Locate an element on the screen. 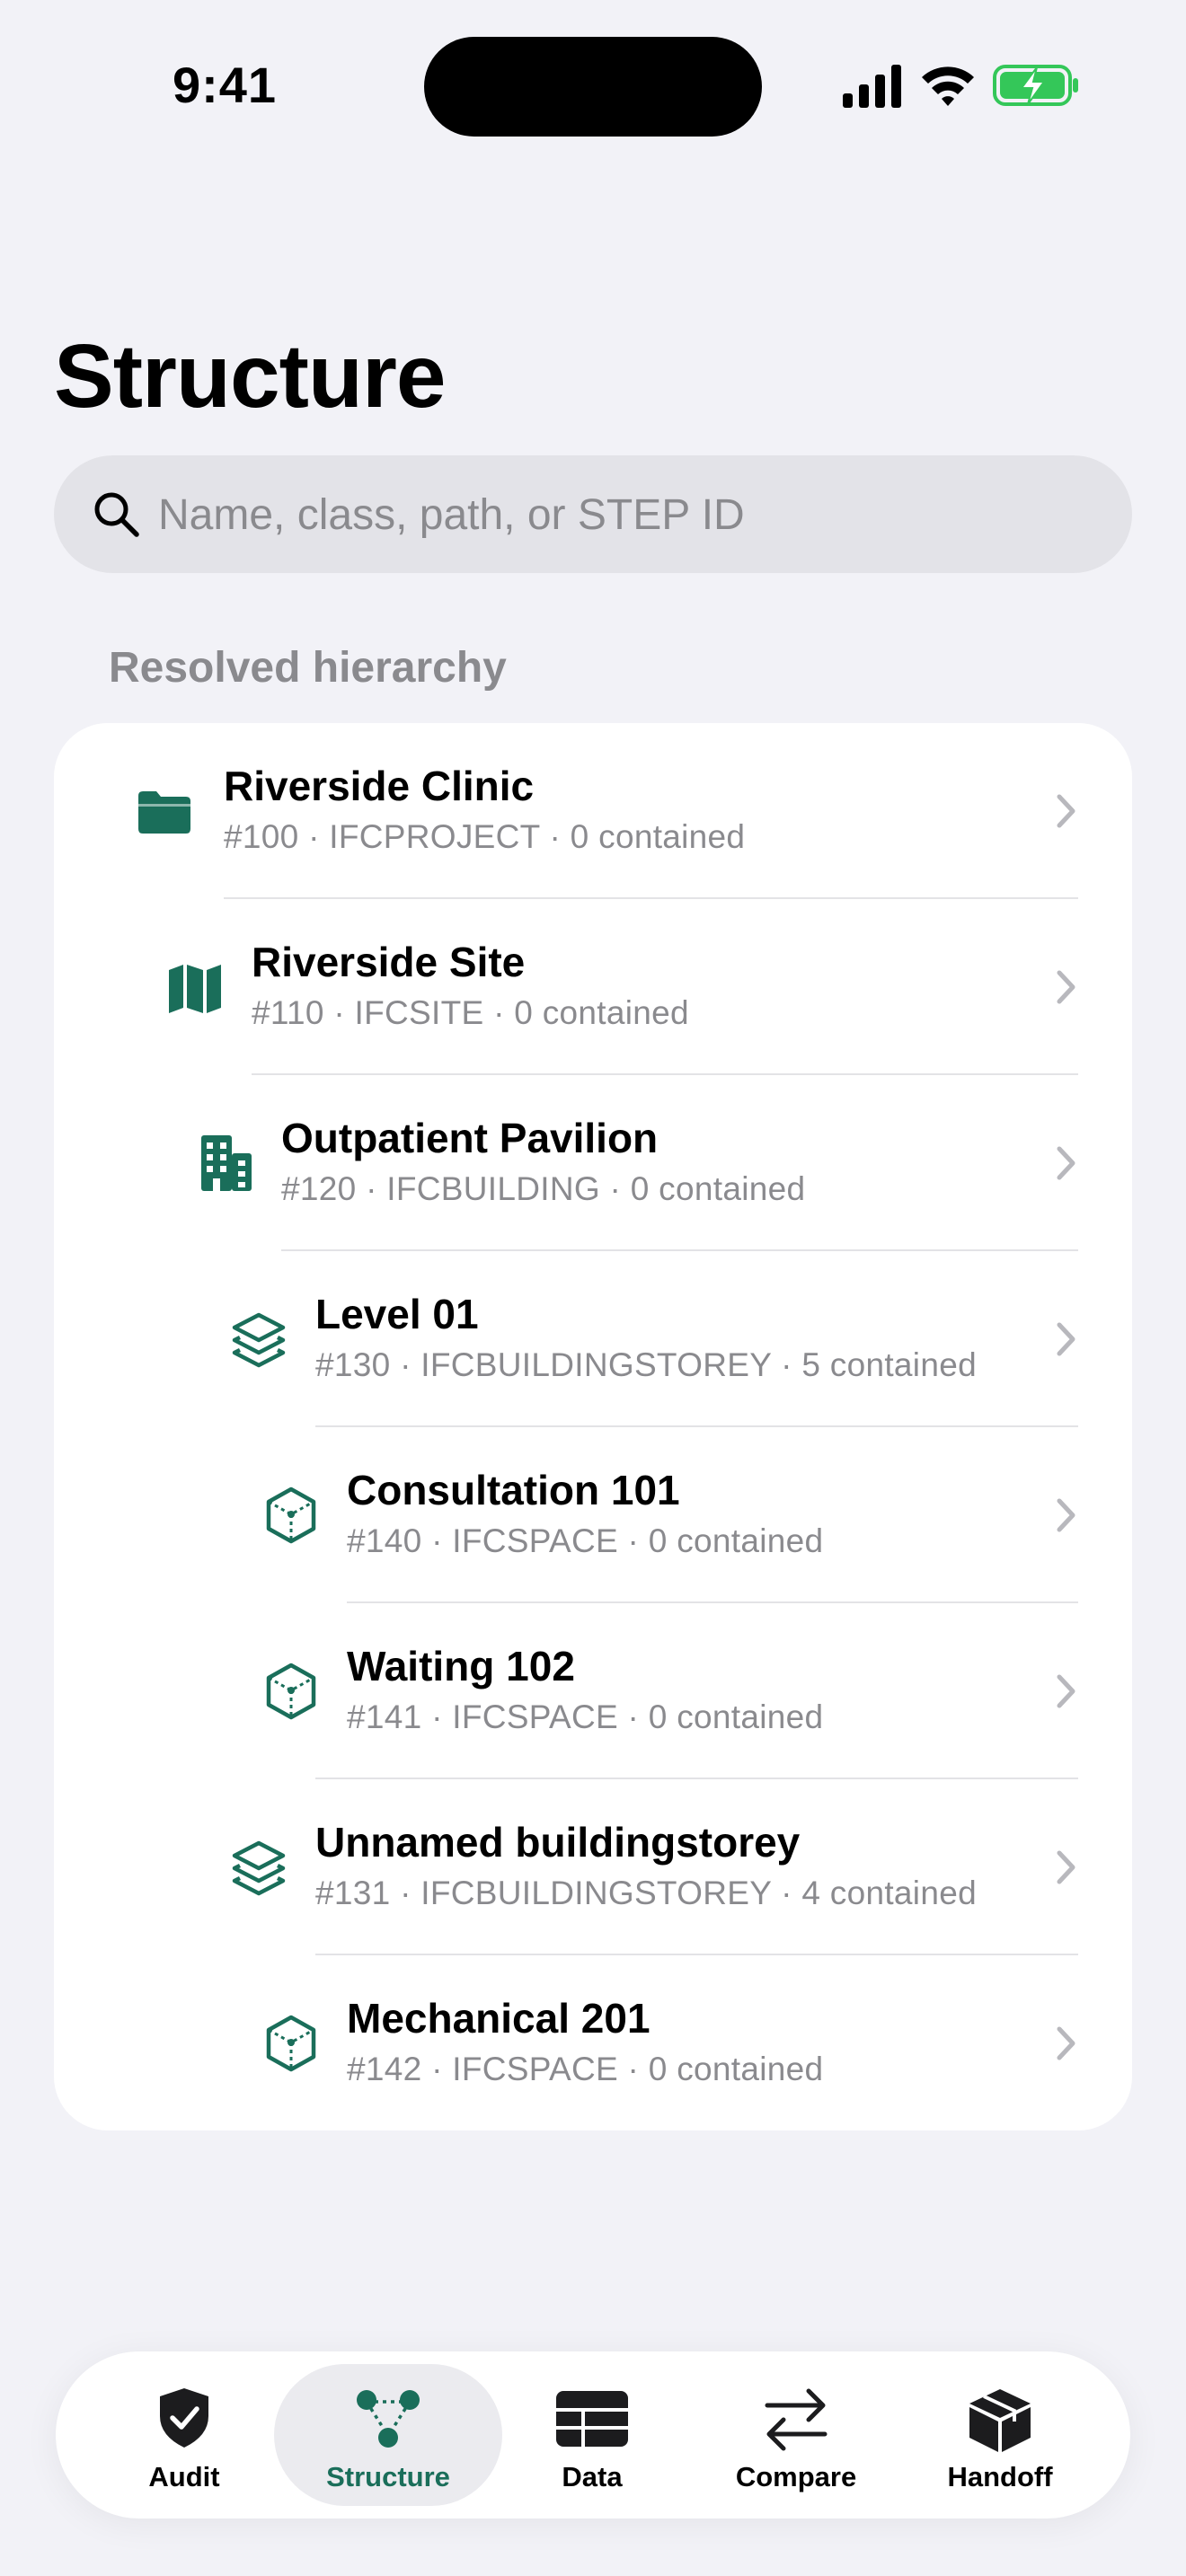 Image resolution: width=1186 pixels, height=2576 pixels. building-icon is located at coordinates (226, 1163).